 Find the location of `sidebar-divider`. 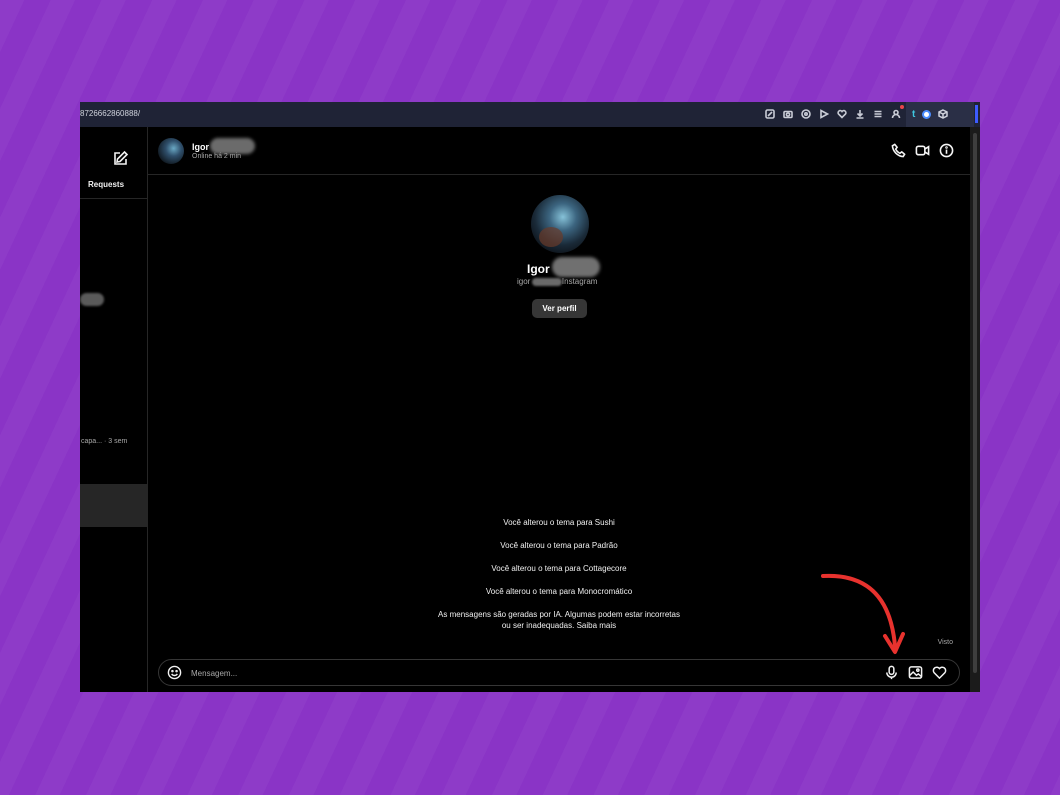

sidebar-divider is located at coordinates (114, 198).